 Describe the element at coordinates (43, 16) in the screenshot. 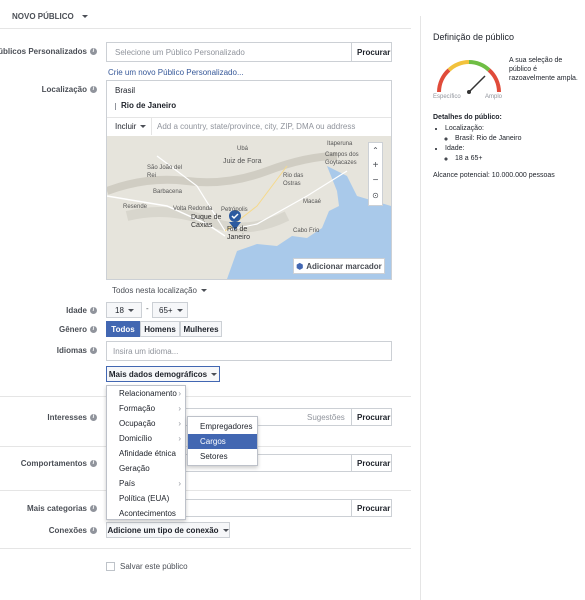

I see `title-text: NOVO PÚBLICO` at that location.